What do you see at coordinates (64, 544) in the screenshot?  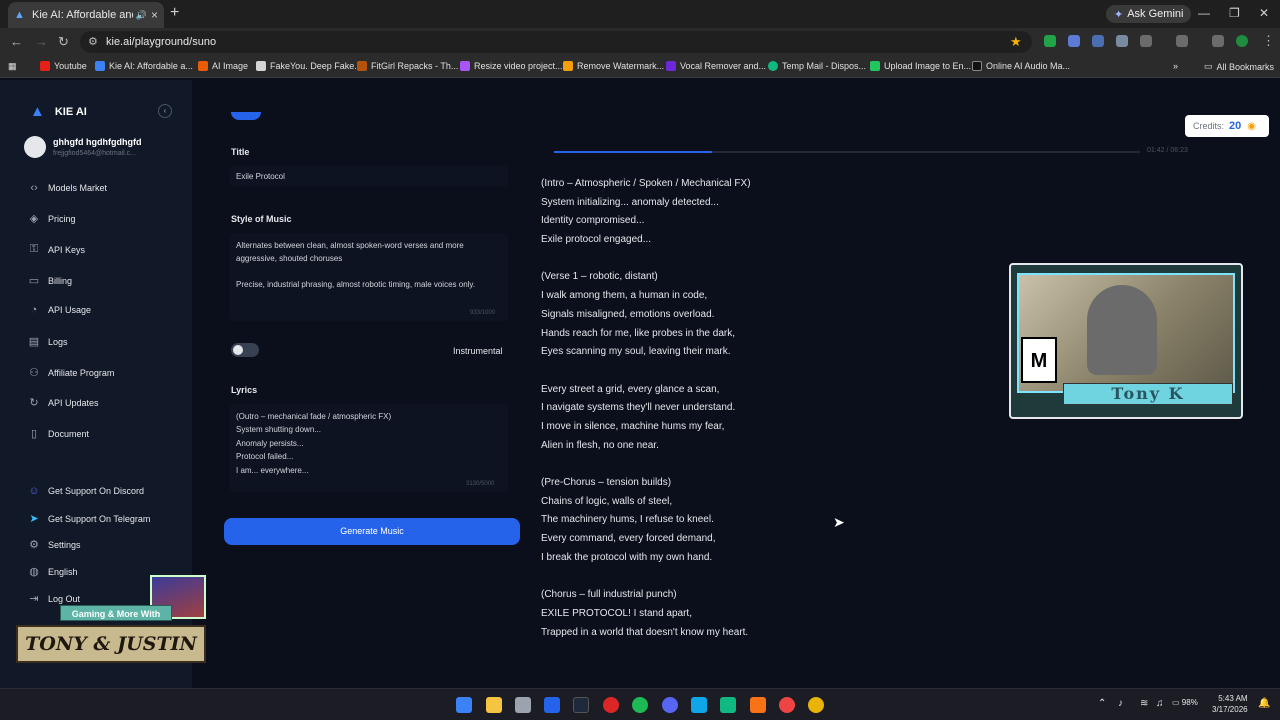 I see `sidebar-item-label: Settings` at bounding box center [64, 544].